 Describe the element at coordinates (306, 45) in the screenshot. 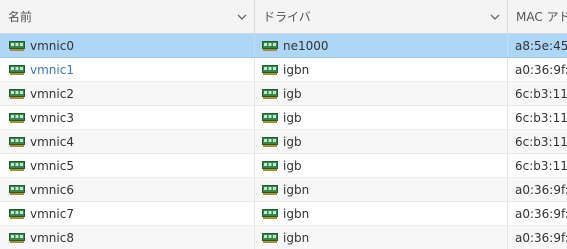

I see `driver-name: ne1000` at that location.